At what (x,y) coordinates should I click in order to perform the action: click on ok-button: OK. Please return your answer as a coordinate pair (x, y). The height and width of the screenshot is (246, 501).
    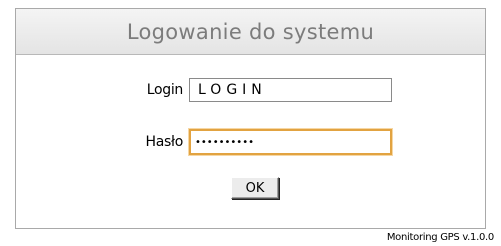
    Looking at the image, I should click on (255, 188).